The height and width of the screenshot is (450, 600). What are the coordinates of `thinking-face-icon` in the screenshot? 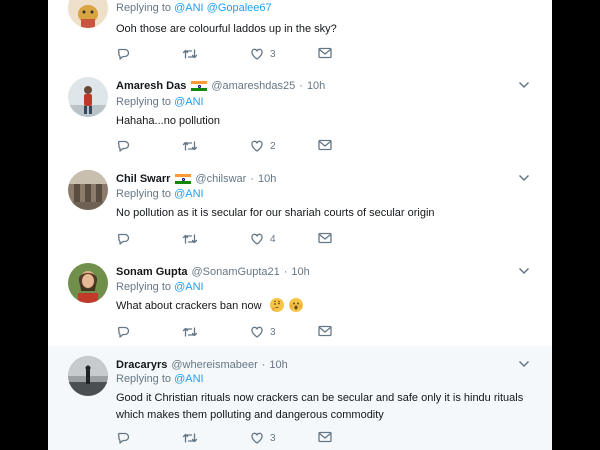 It's located at (276, 305).